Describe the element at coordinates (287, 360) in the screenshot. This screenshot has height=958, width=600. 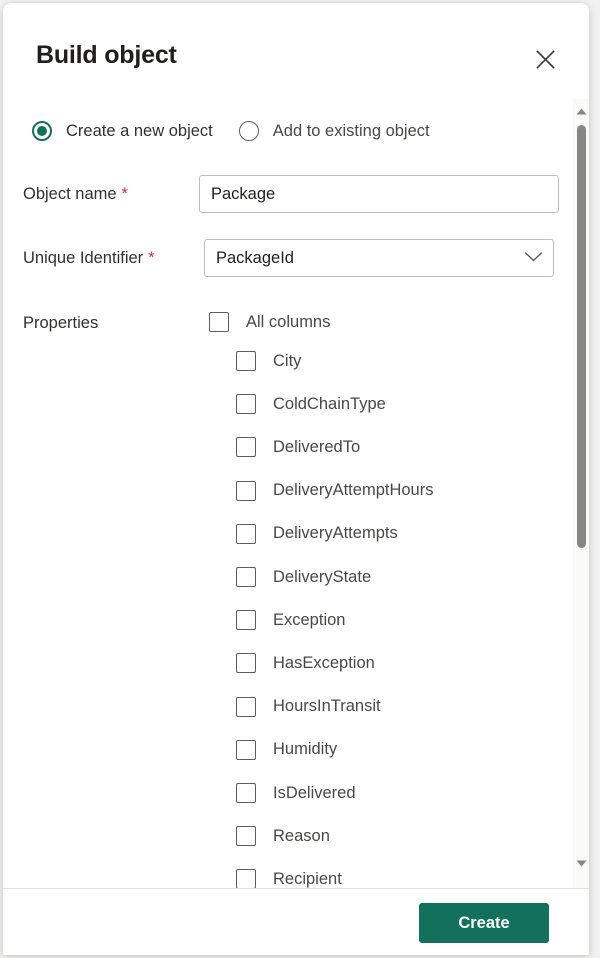
I see `checkbox-property-label: City` at that location.